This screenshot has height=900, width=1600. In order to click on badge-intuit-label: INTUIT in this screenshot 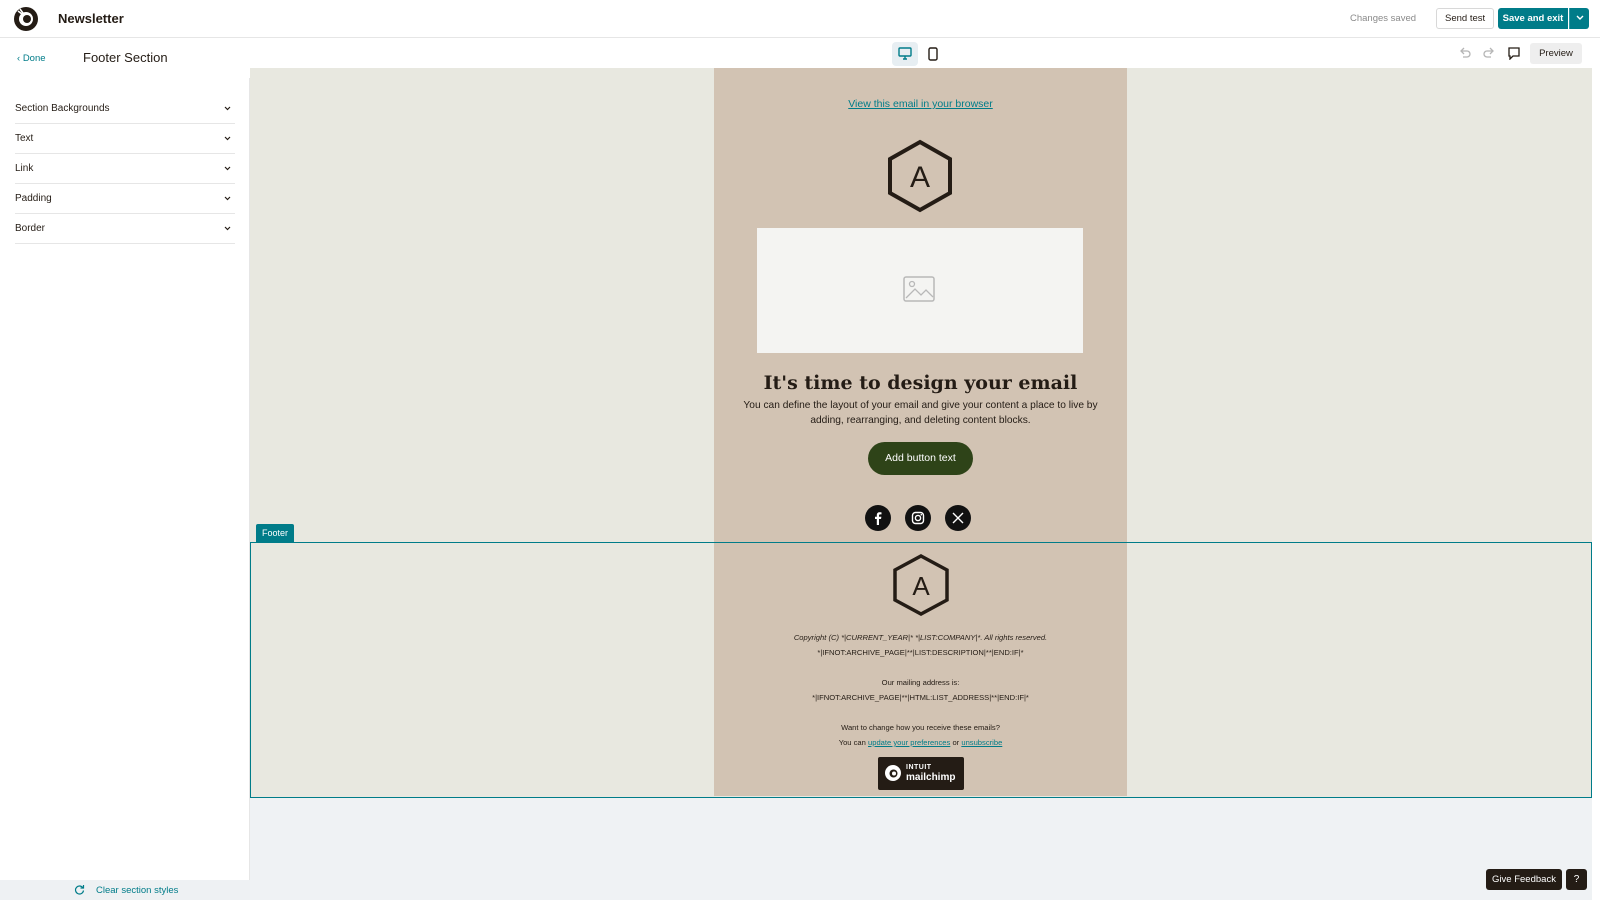, I will do `click(919, 767)`.